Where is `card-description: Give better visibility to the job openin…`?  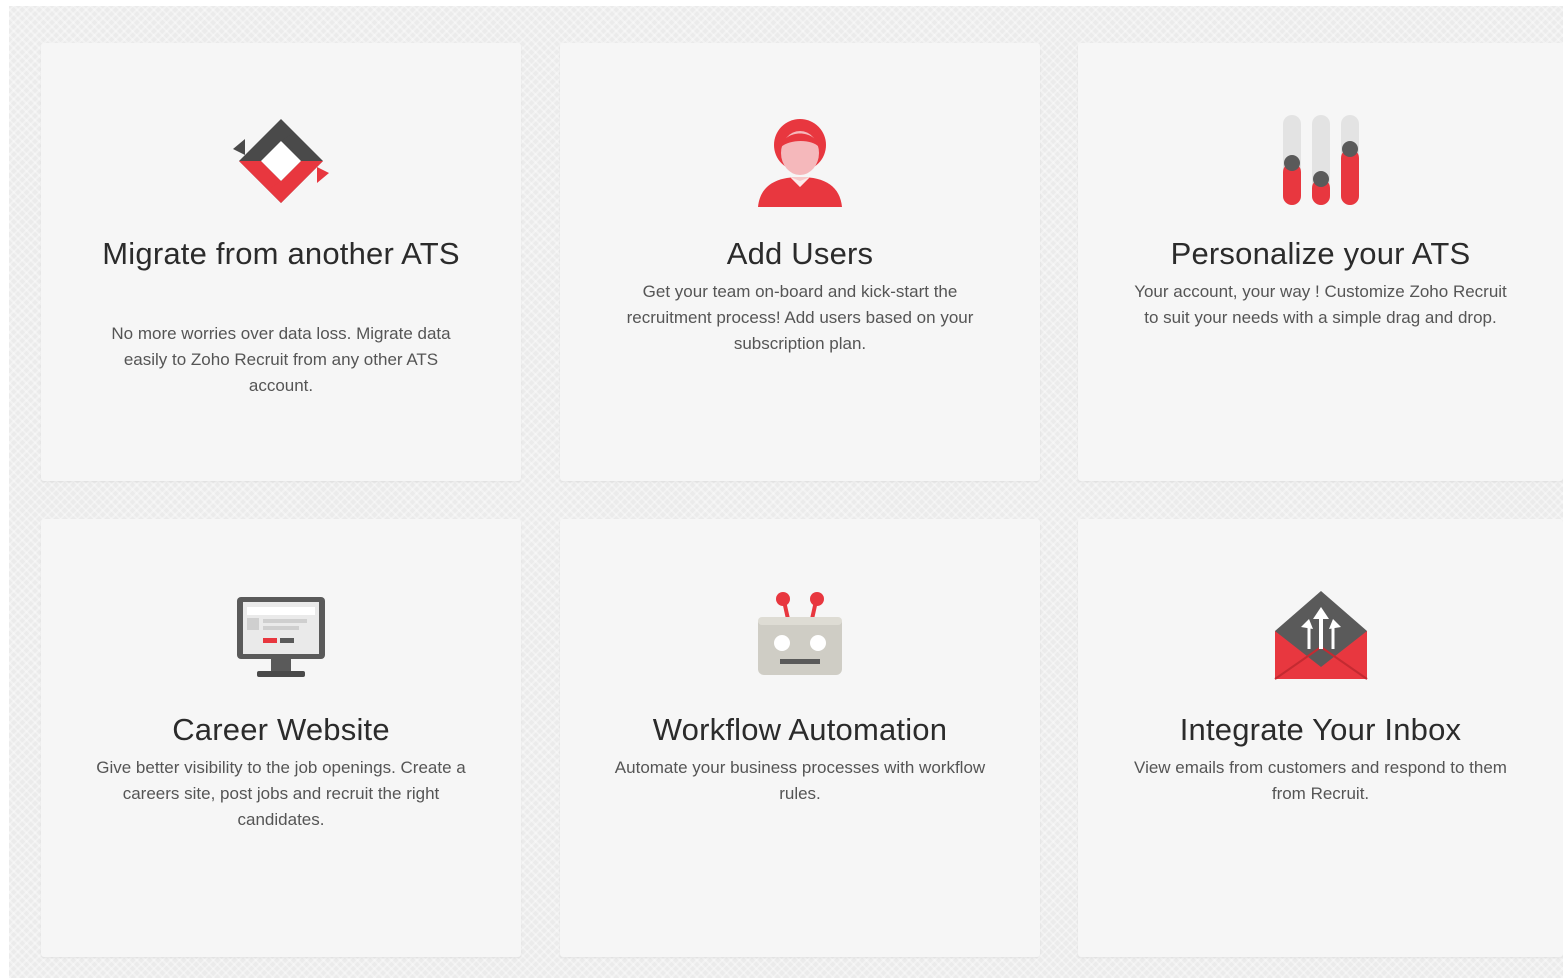
card-description: Give better visibility to the job openin… is located at coordinates (281, 793).